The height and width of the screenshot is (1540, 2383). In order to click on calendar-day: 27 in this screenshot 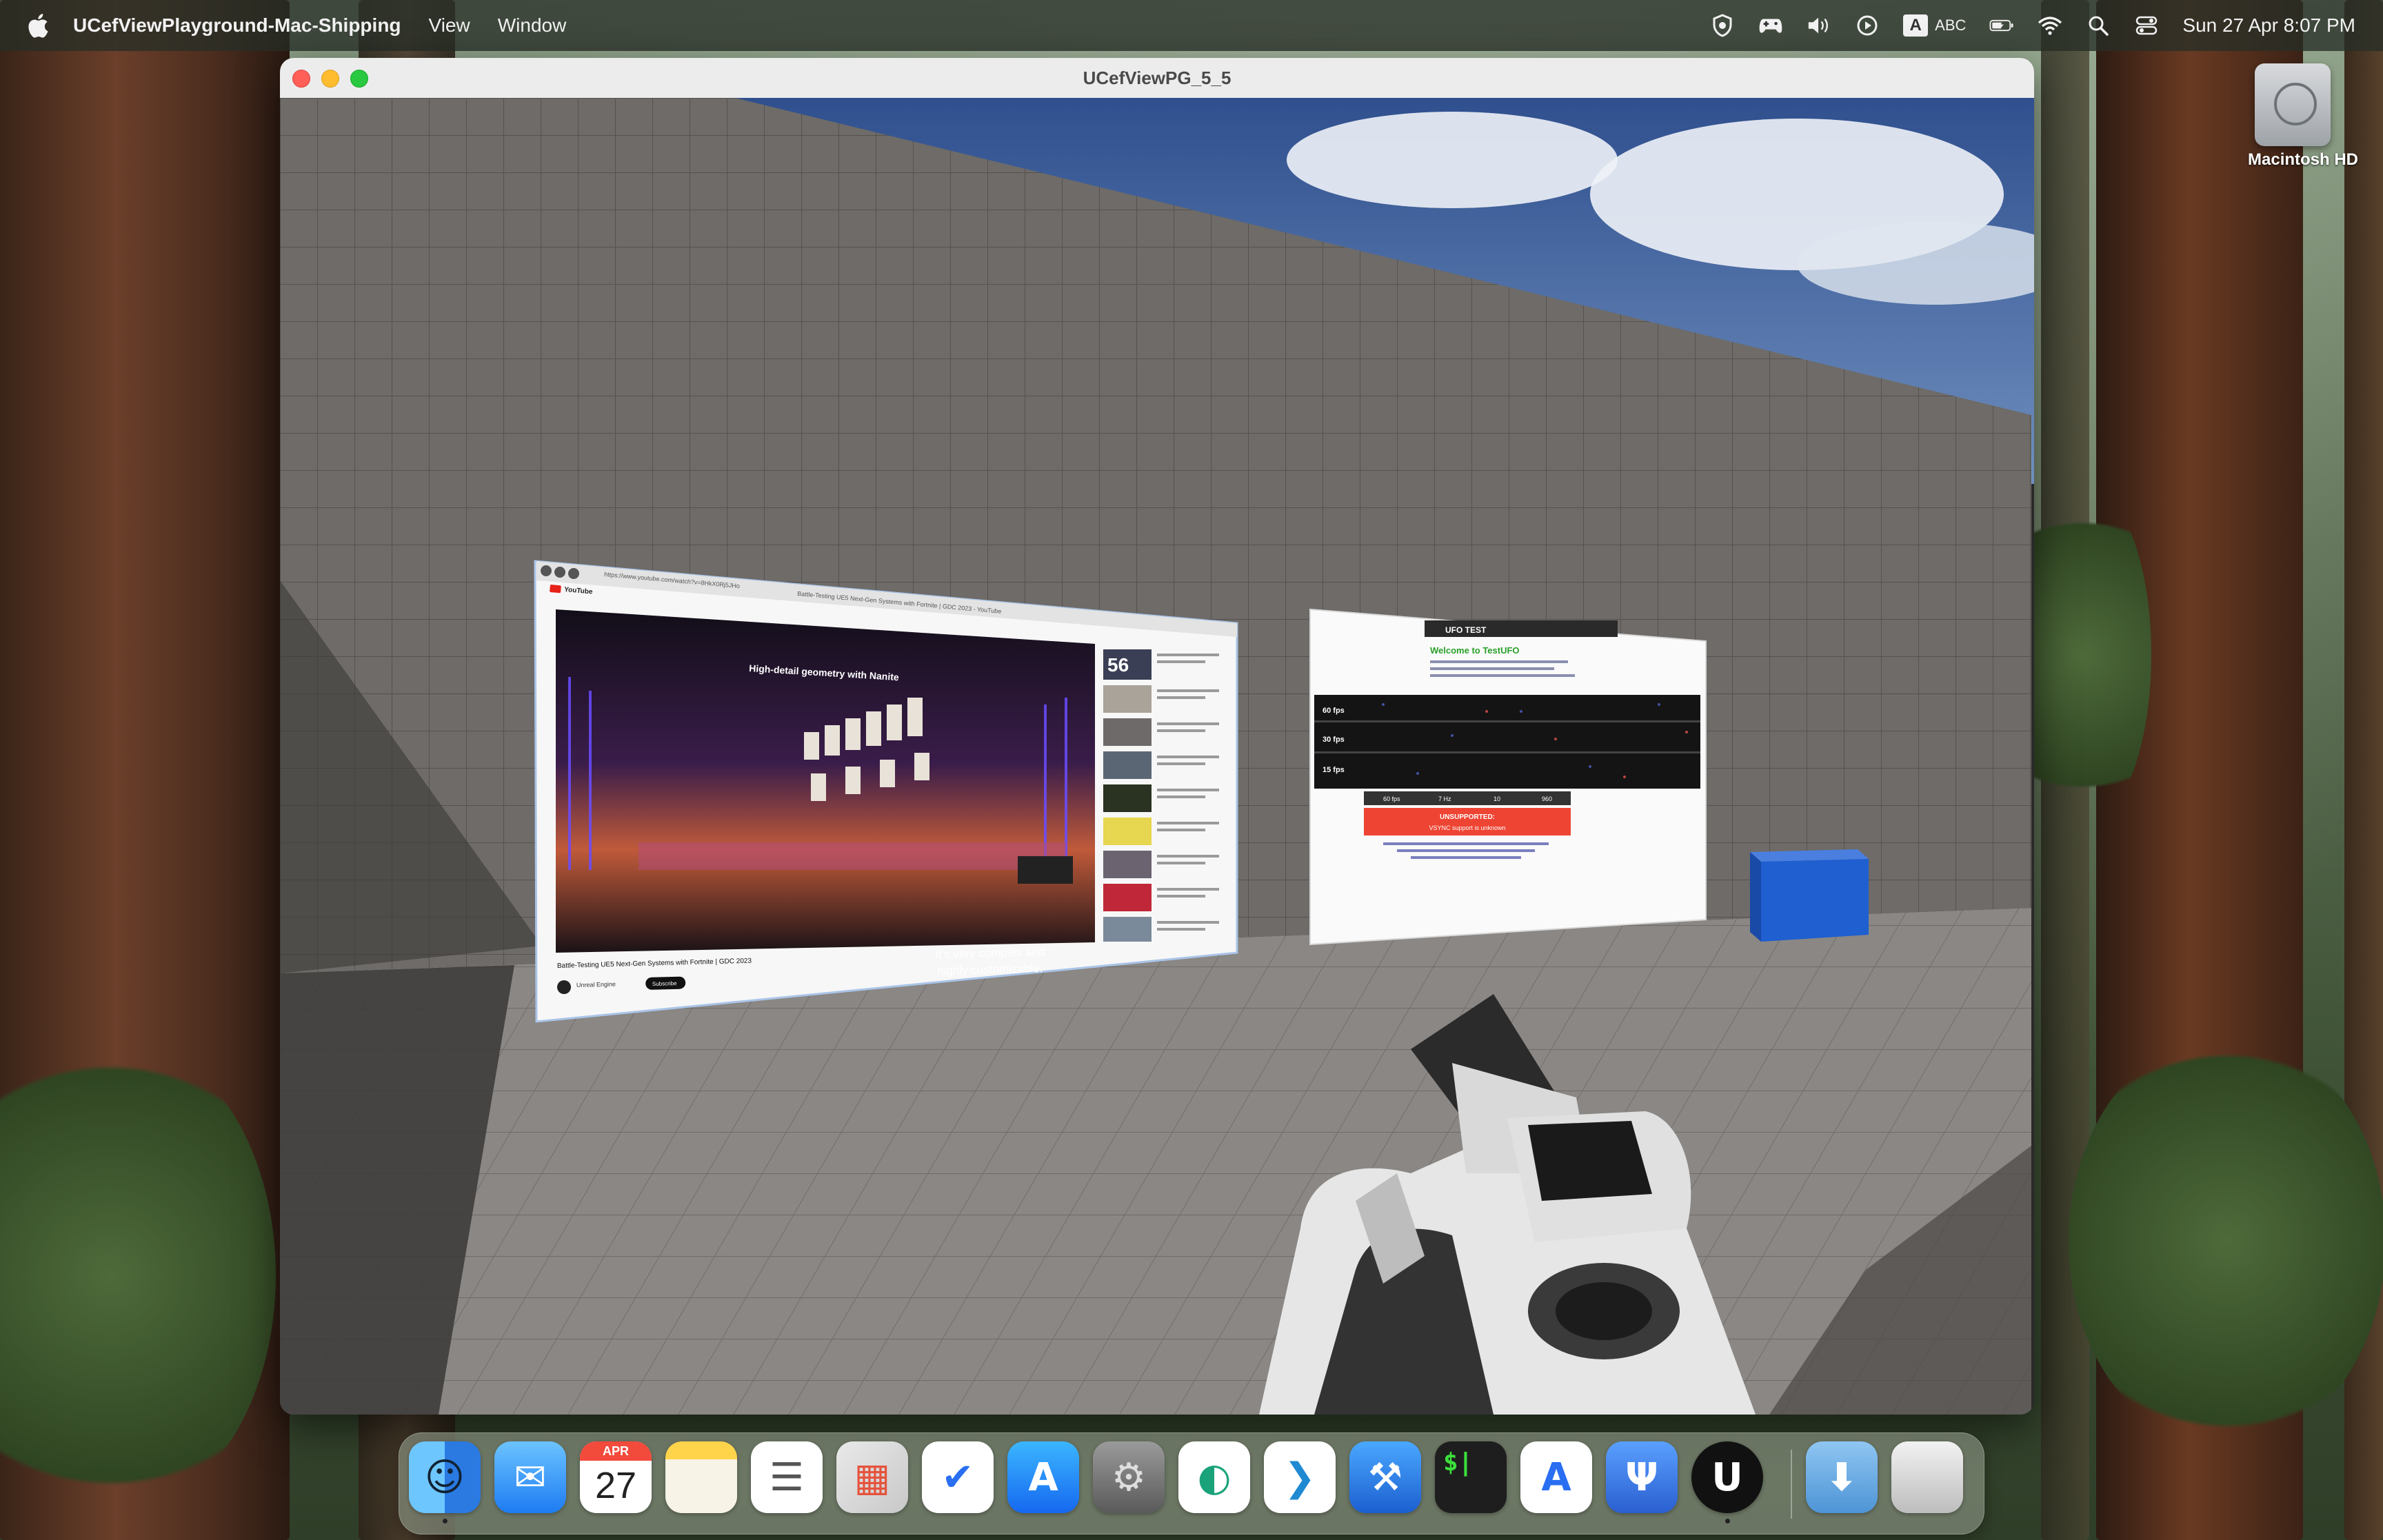, I will do `click(615, 1486)`.